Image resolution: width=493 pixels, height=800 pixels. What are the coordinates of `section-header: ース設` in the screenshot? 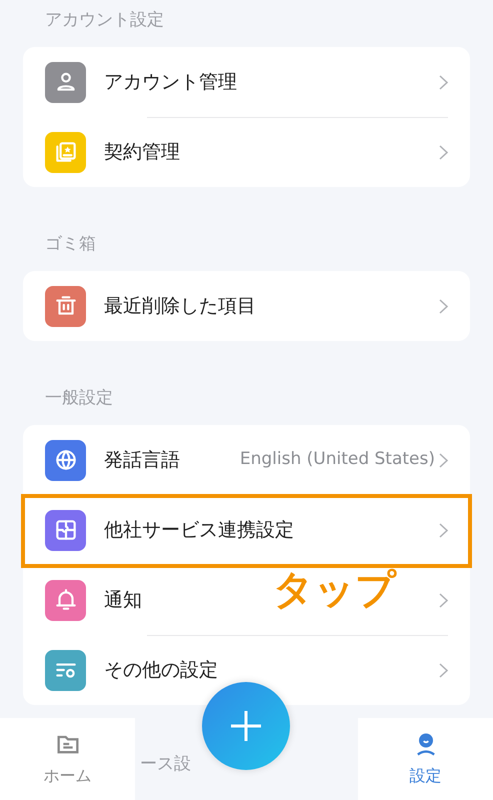 It's located at (165, 764).